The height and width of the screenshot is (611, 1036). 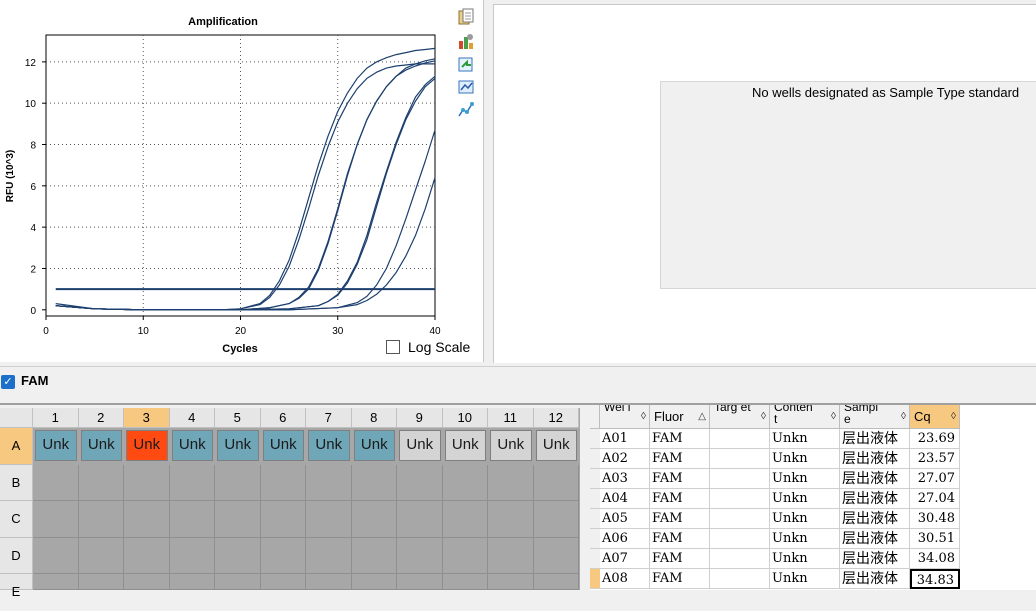 What do you see at coordinates (101, 555) in the screenshot?
I see `well-D2` at bounding box center [101, 555].